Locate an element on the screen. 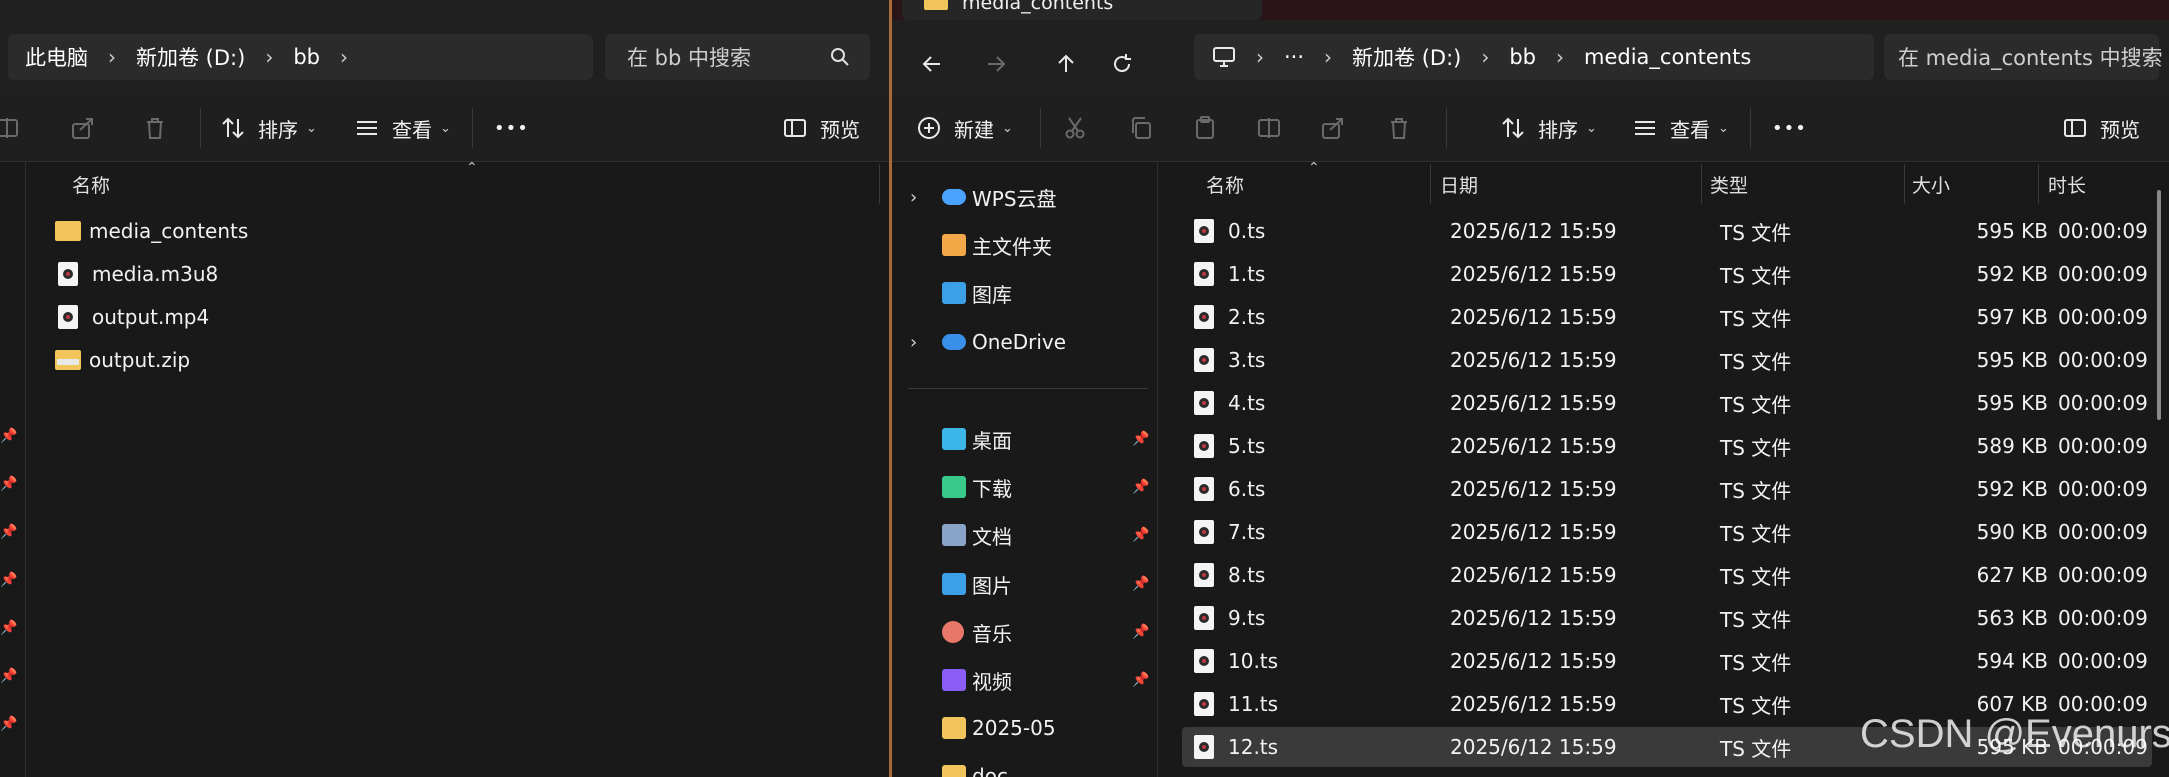 Image resolution: width=2169 pixels, height=777 pixels. breadcrumb: 此电脑 › 新加卷 (D:) › bb › is located at coordinates (300, 57).